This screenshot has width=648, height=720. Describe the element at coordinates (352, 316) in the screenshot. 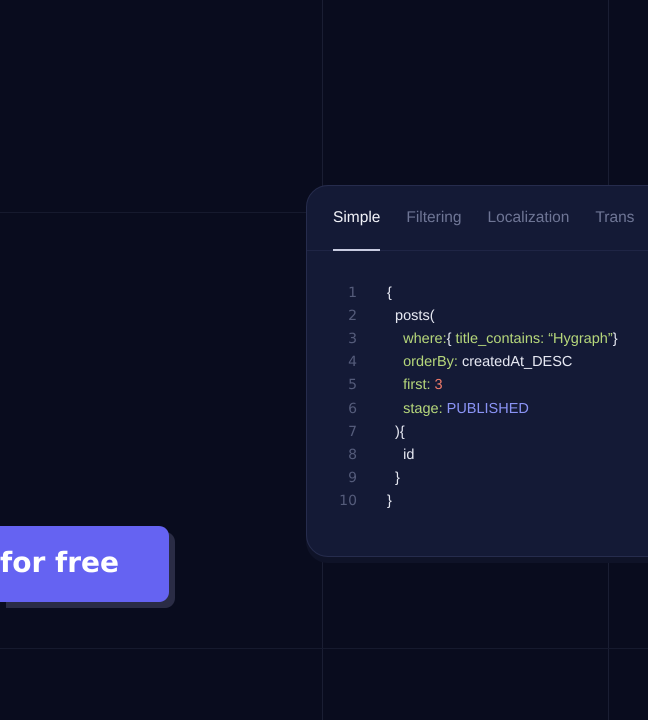

I see `line-number: 2` at that location.